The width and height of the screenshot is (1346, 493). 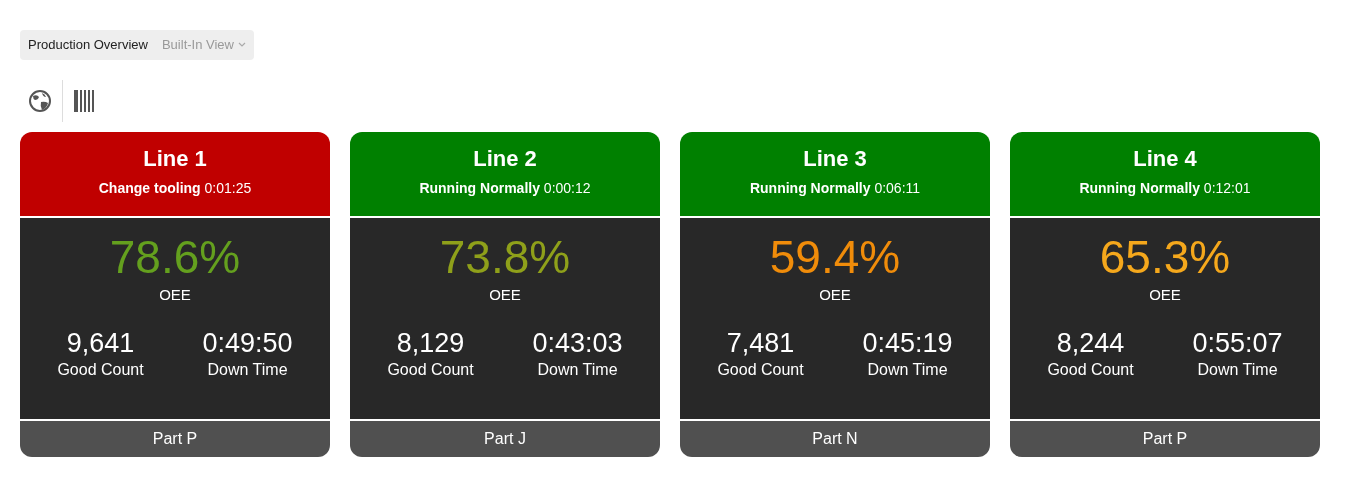 What do you see at coordinates (835, 158) in the screenshot?
I see `line-name: Line 3` at bounding box center [835, 158].